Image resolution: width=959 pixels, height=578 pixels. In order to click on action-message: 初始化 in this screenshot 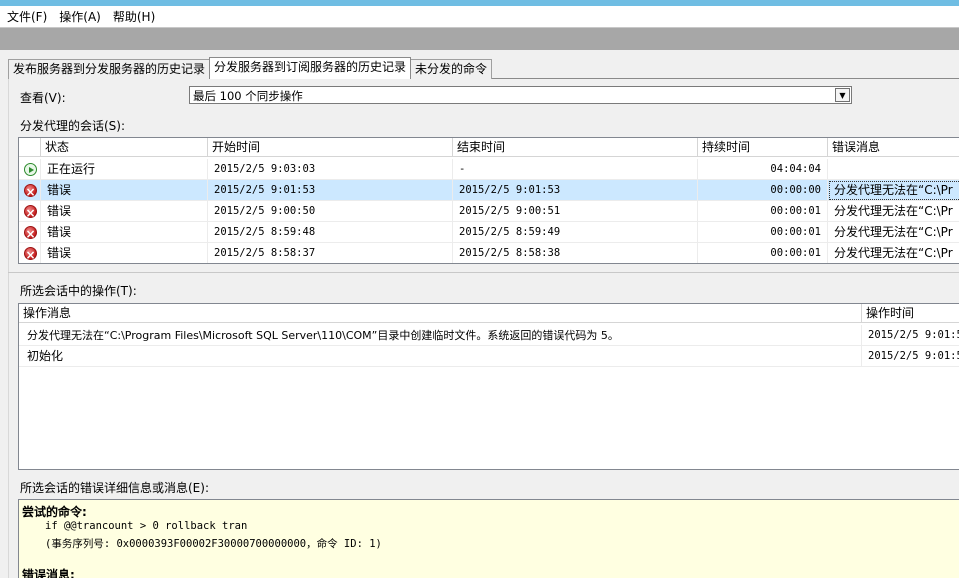, I will do `click(440, 356)`.